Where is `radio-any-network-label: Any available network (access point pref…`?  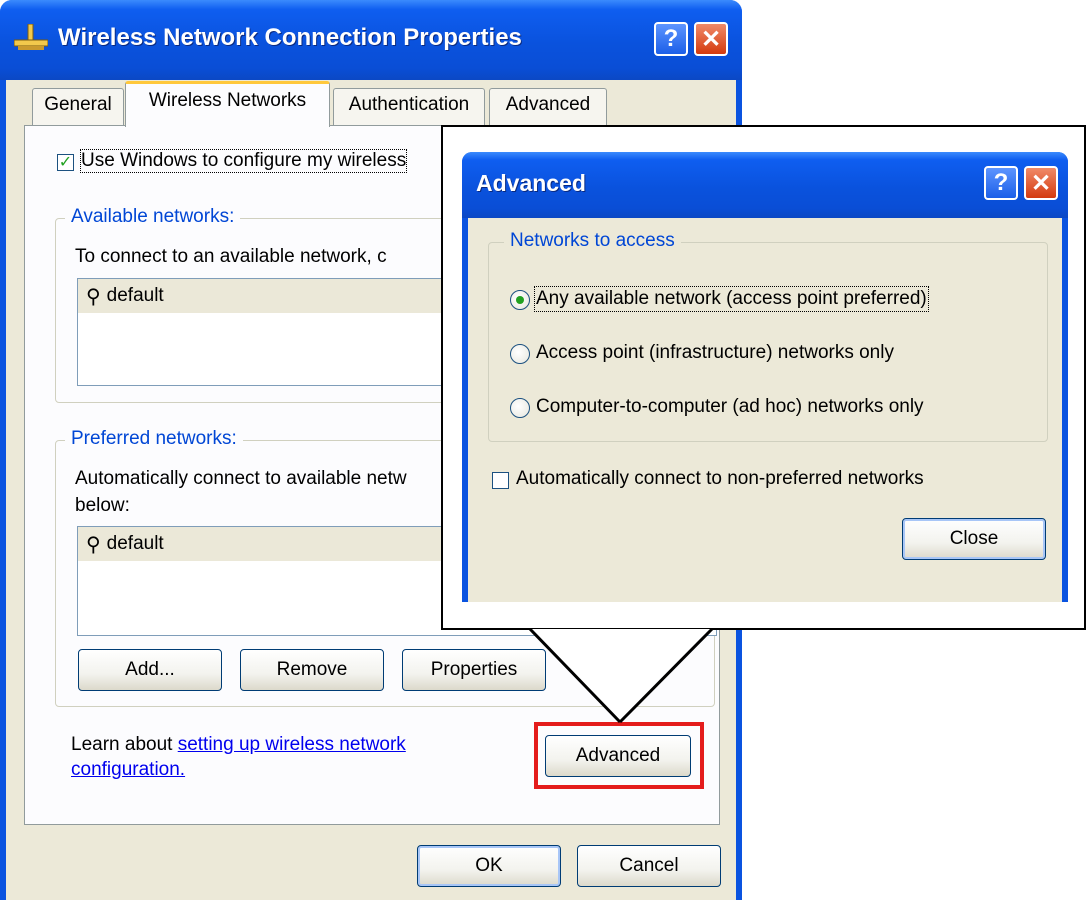 radio-any-network-label: Any available network (access point pref… is located at coordinates (731, 299).